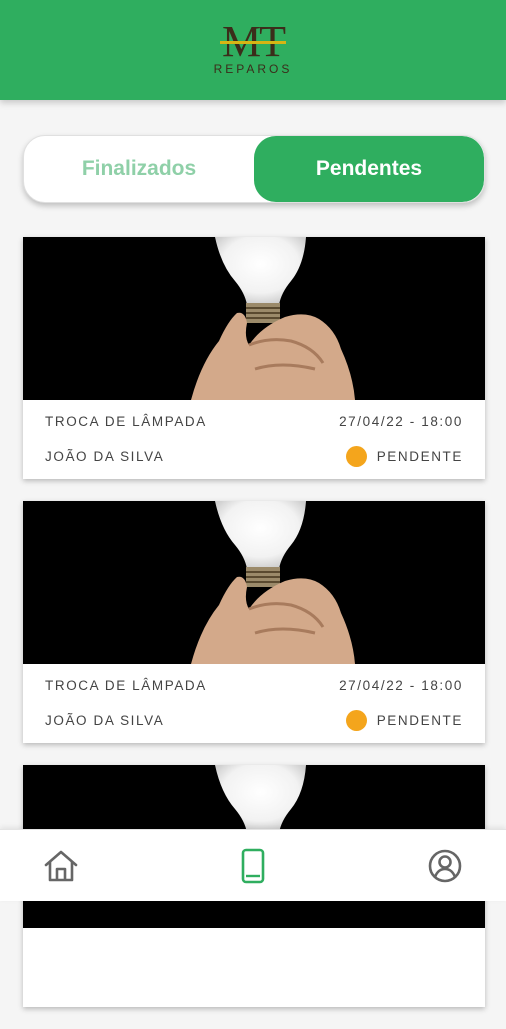 The height and width of the screenshot is (1029, 506). I want to click on profile-icon, so click(445, 866).